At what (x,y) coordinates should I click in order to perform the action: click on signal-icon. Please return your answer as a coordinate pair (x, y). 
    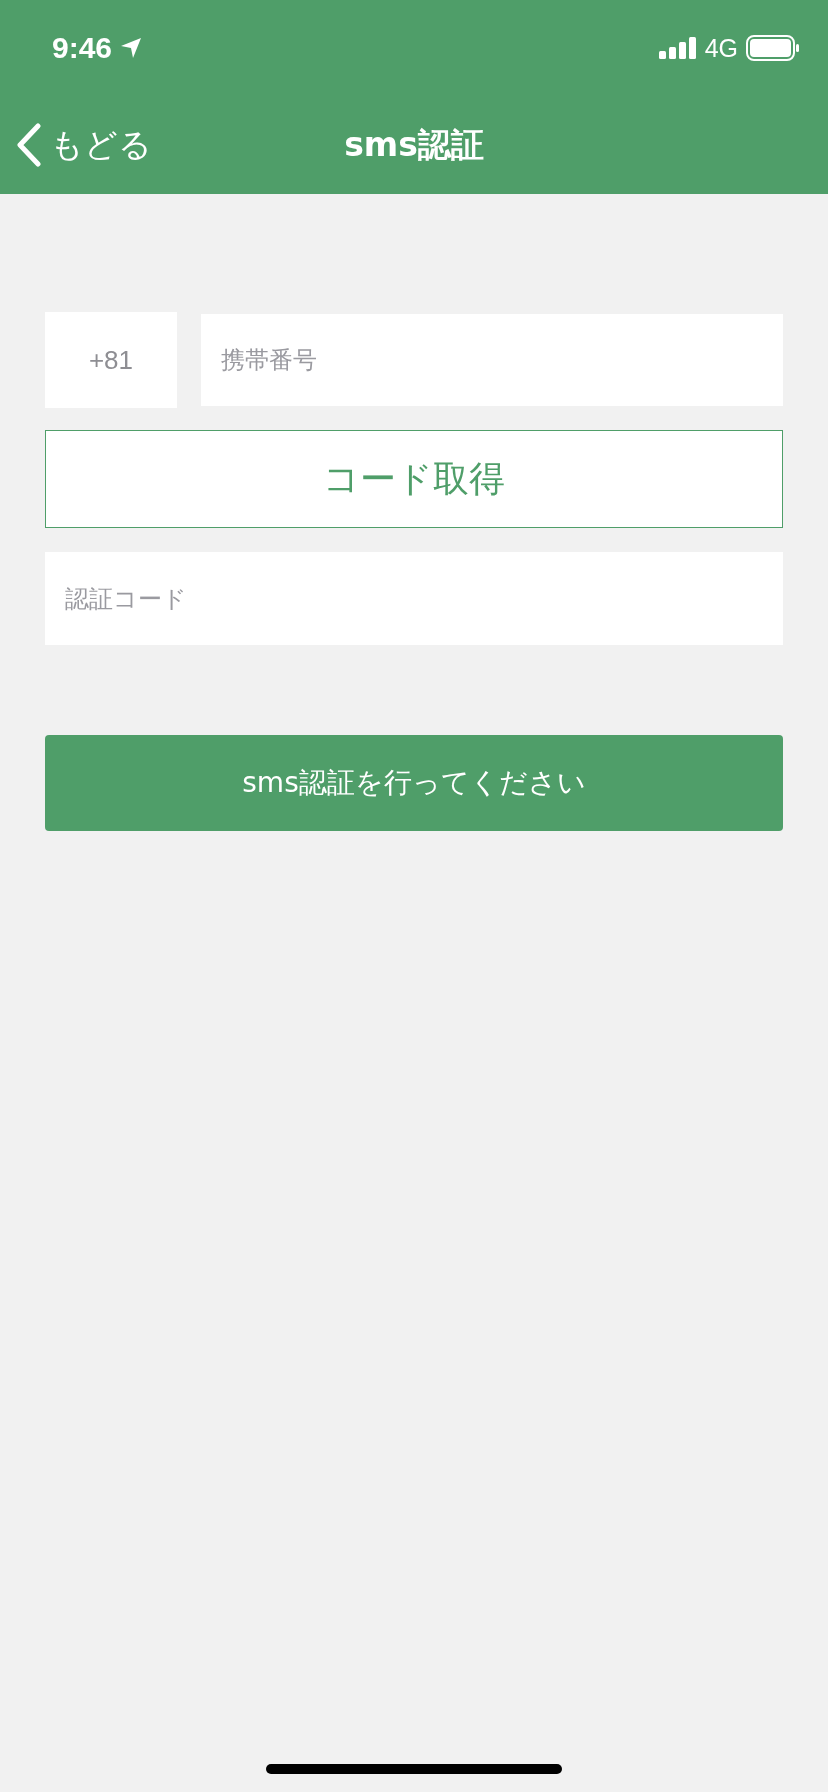
    Looking at the image, I should click on (677, 48).